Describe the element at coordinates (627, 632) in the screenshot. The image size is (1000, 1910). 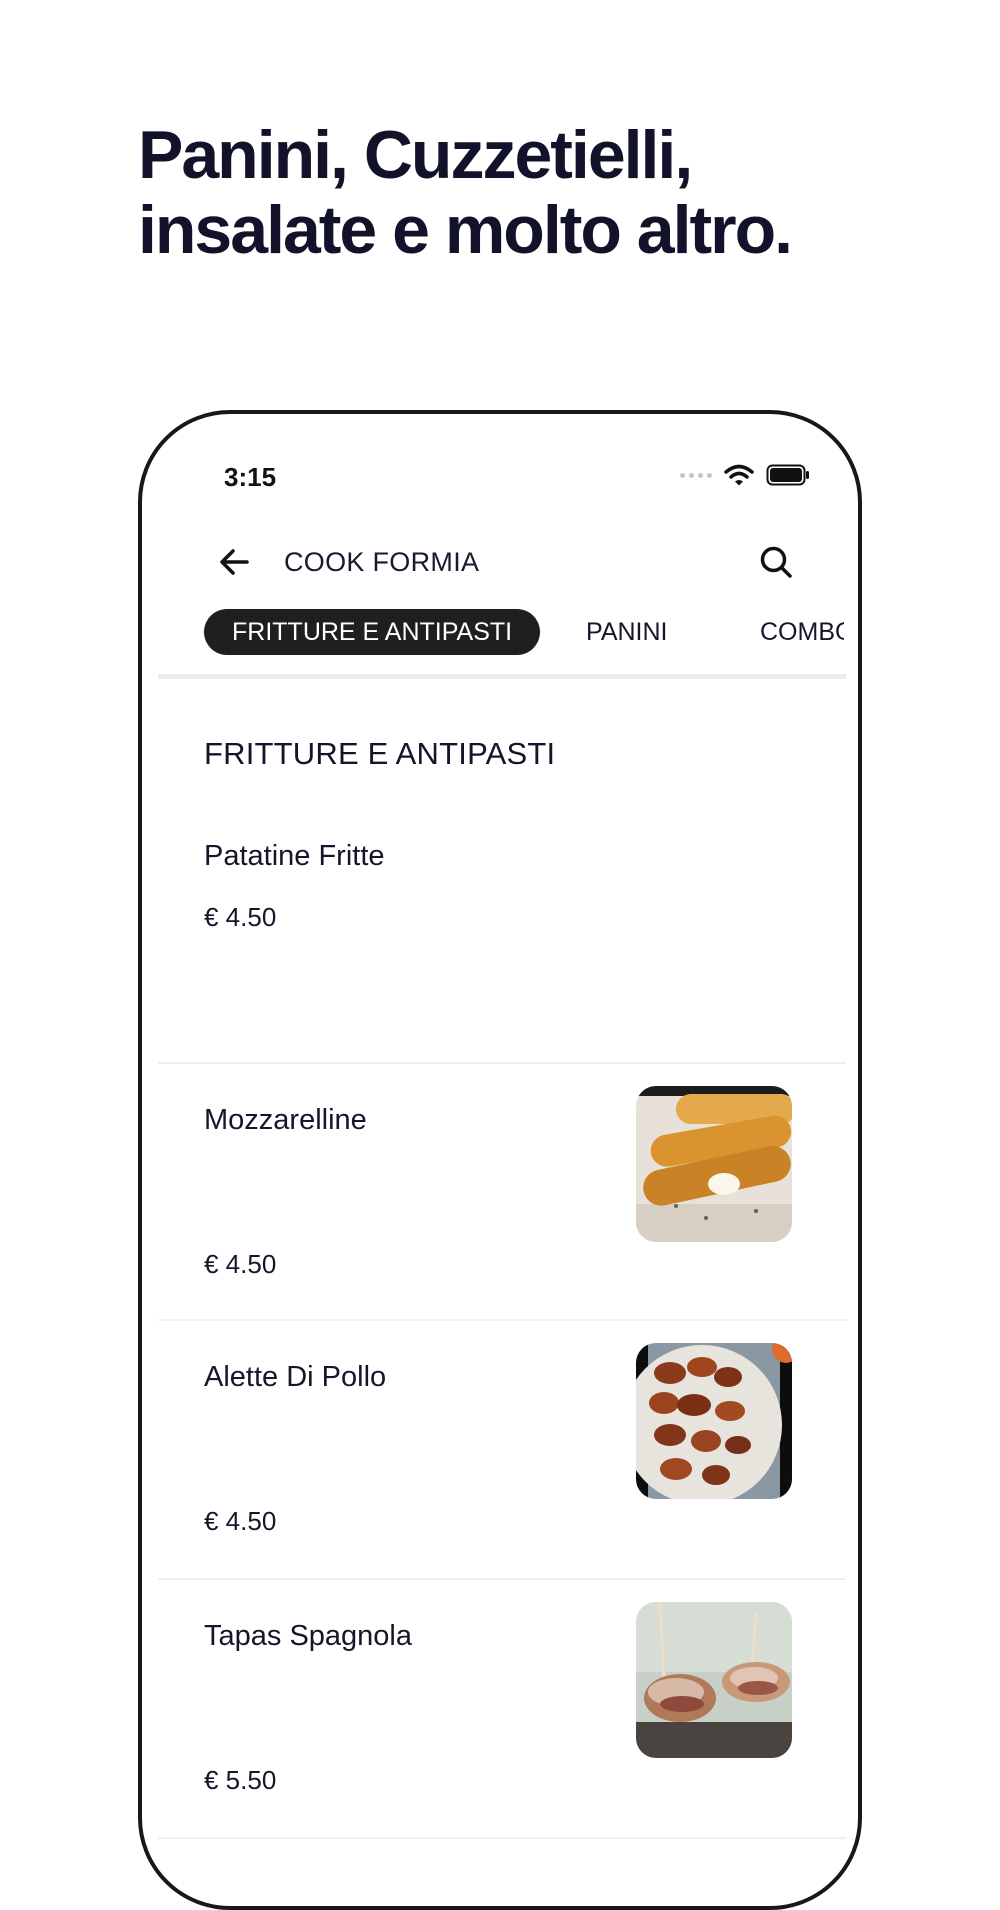
I see `tab-panini: PANINI` at that location.